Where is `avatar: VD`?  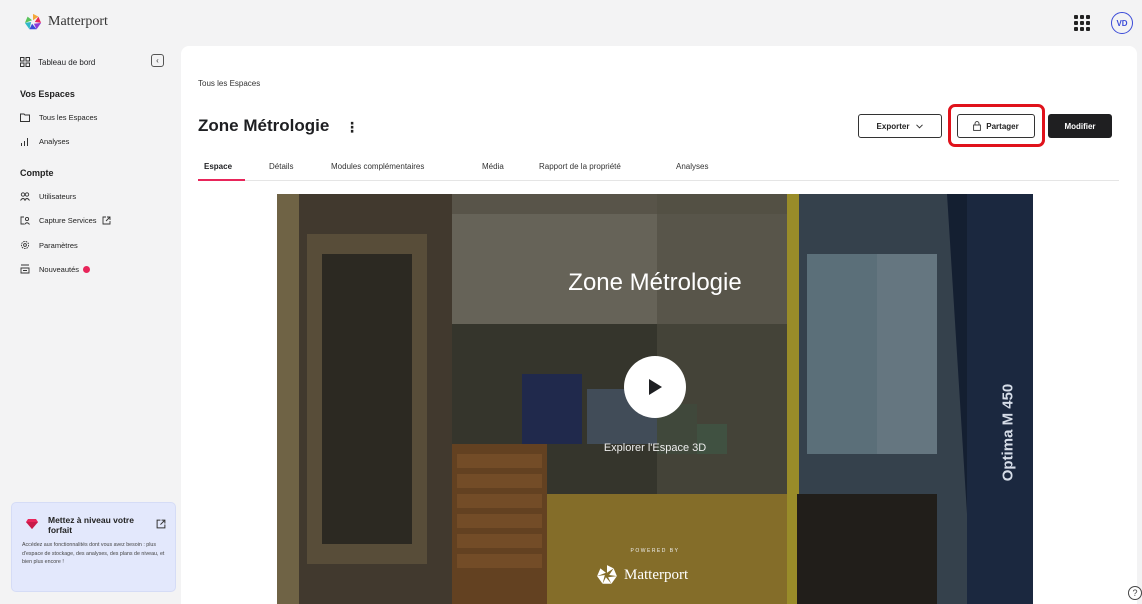 avatar: VD is located at coordinates (1122, 23).